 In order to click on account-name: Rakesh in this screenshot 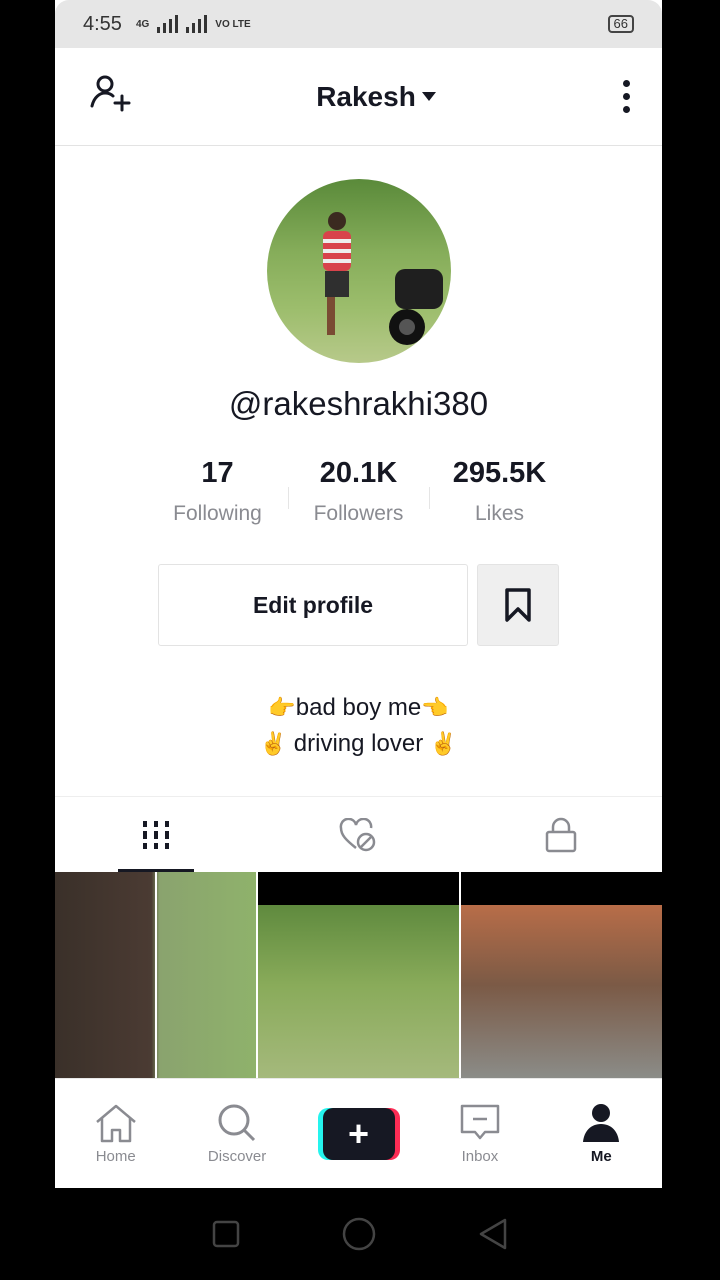, I will do `click(366, 96)`.